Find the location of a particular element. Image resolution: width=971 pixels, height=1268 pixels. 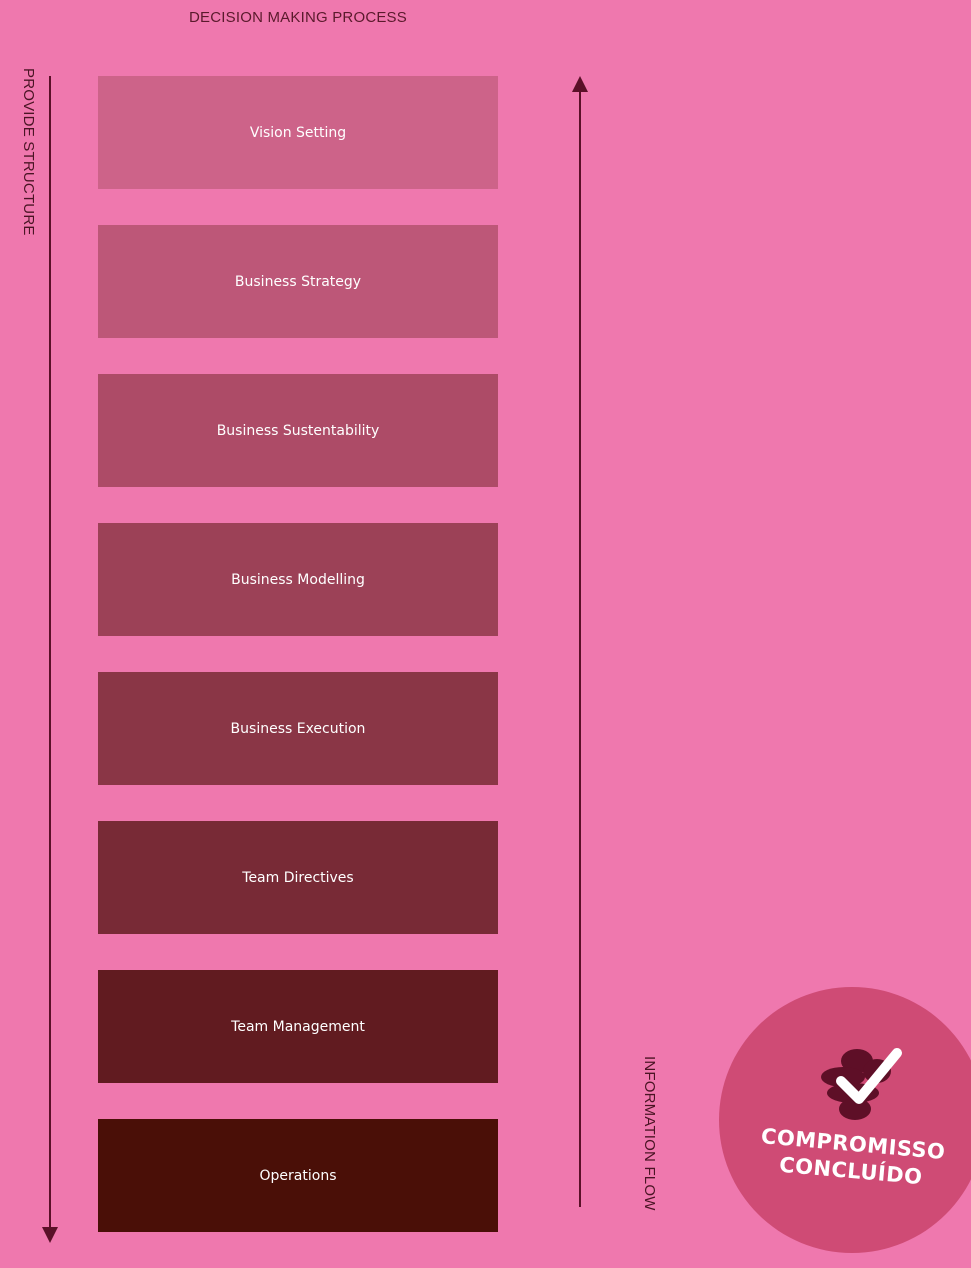

box-label: Business Modelling is located at coordinates (298, 579).